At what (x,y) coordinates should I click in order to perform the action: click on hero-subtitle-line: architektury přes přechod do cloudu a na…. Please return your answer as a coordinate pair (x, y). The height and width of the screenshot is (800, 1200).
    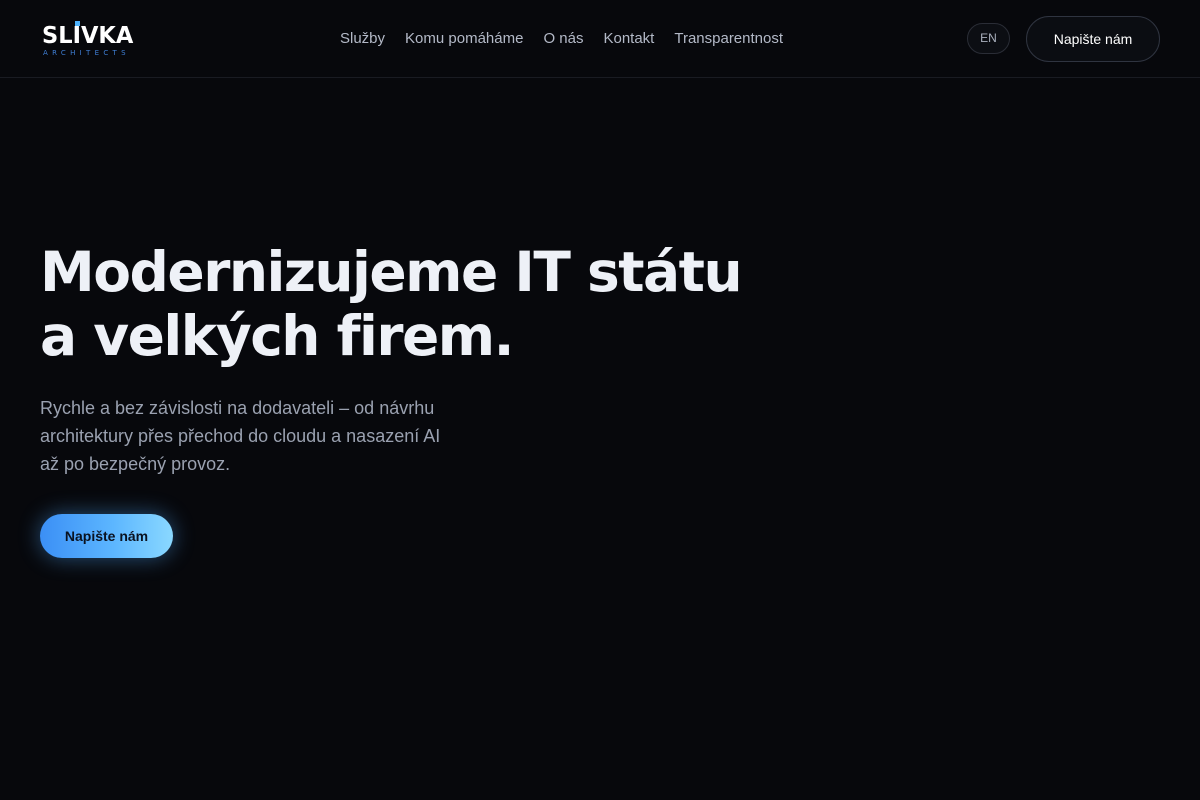
    Looking at the image, I should click on (240, 436).